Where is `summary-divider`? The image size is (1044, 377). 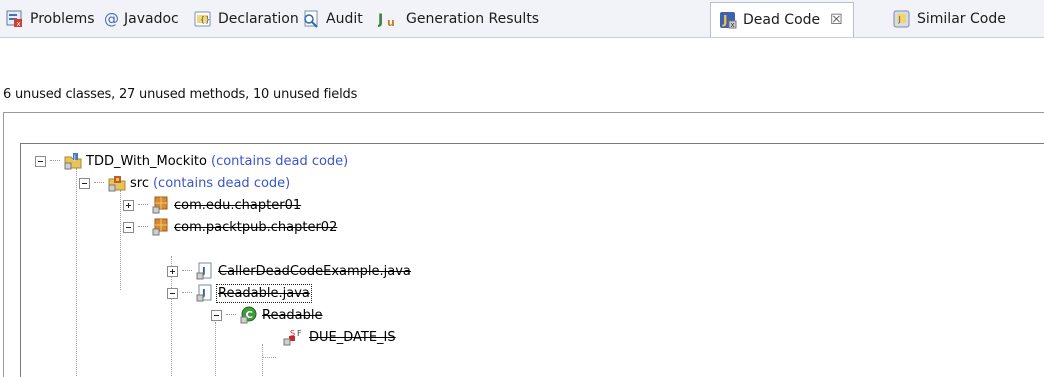
summary-divider is located at coordinates (523, 112).